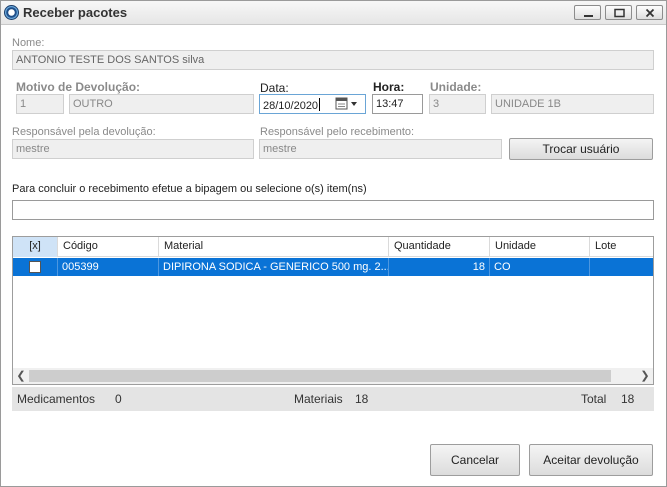 The width and height of the screenshot is (667, 487). What do you see at coordinates (621, 247) in the screenshot?
I see `column-header-lote: Lote` at bounding box center [621, 247].